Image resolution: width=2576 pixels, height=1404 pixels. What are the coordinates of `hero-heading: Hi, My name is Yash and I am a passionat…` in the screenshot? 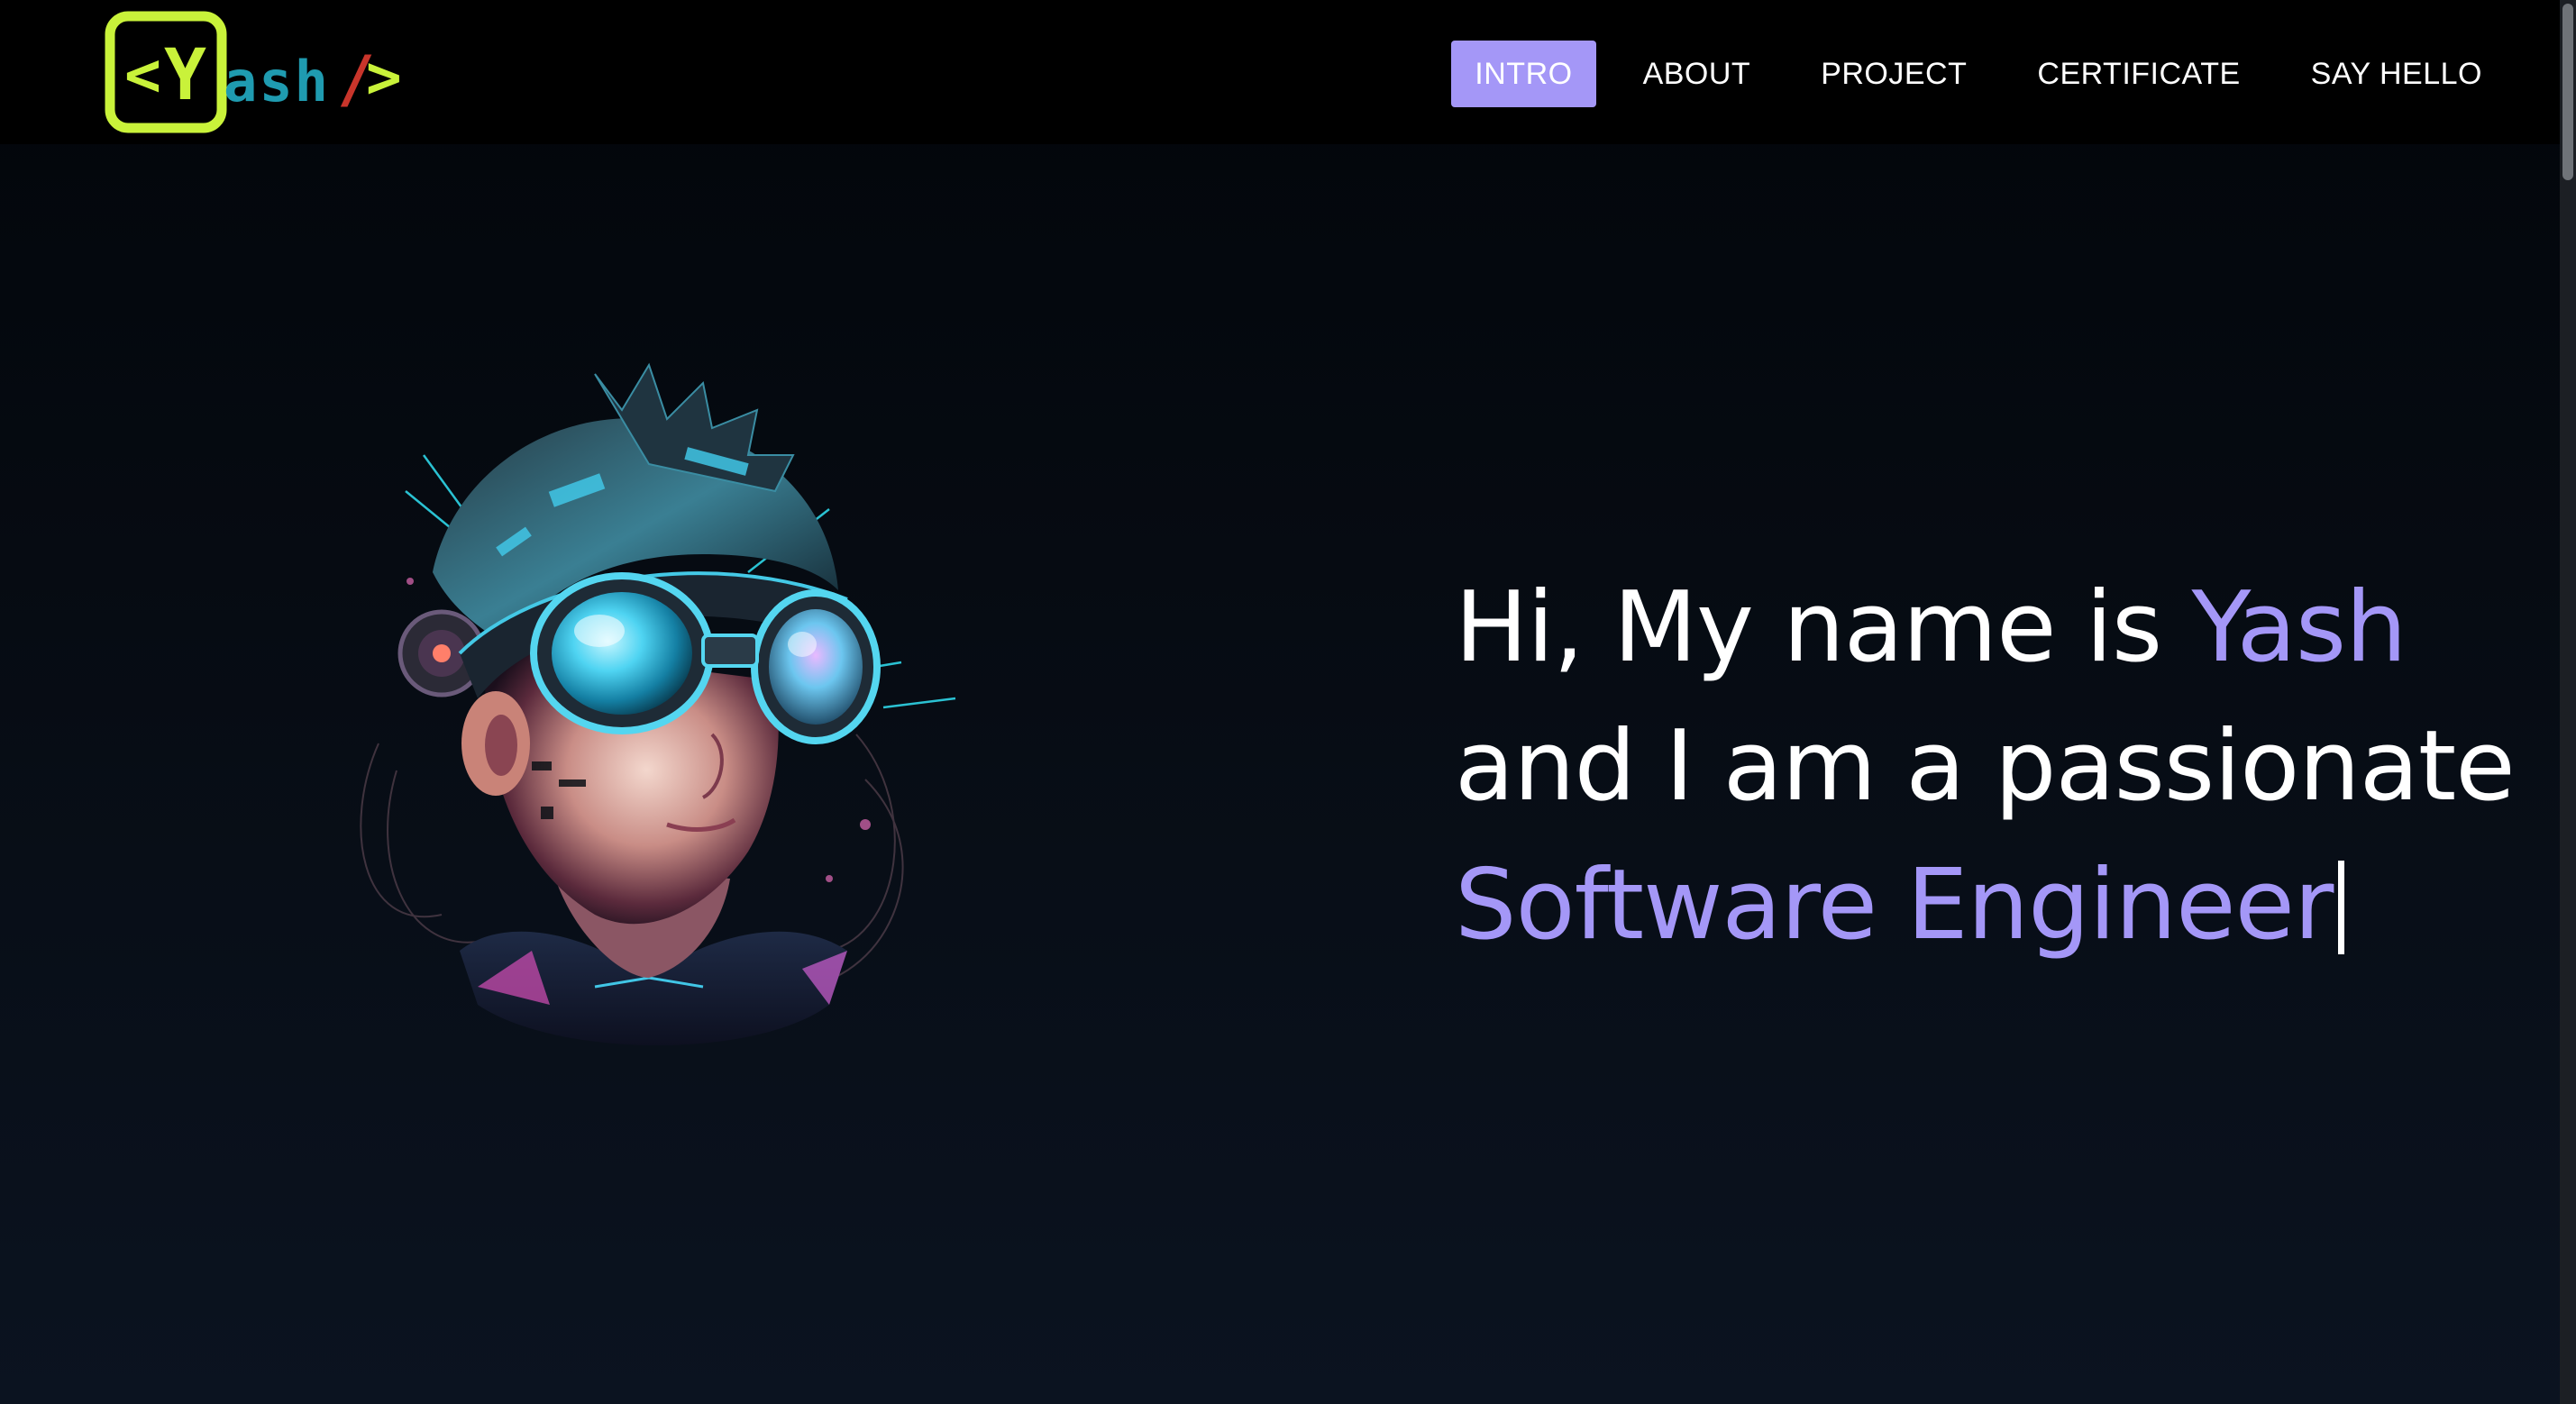 It's located at (1985, 767).